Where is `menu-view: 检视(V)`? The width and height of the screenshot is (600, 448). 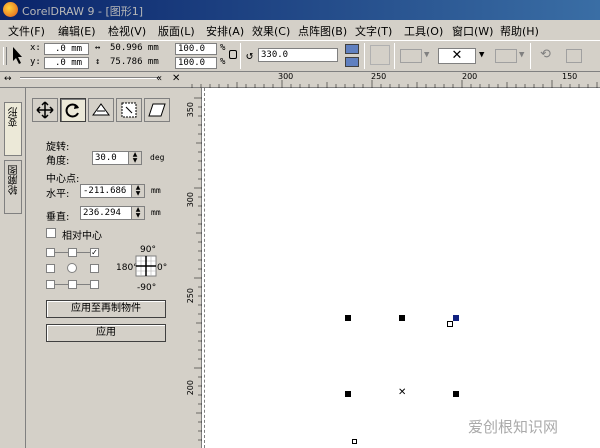
menu-view: 检视(V) is located at coordinates (127, 31).